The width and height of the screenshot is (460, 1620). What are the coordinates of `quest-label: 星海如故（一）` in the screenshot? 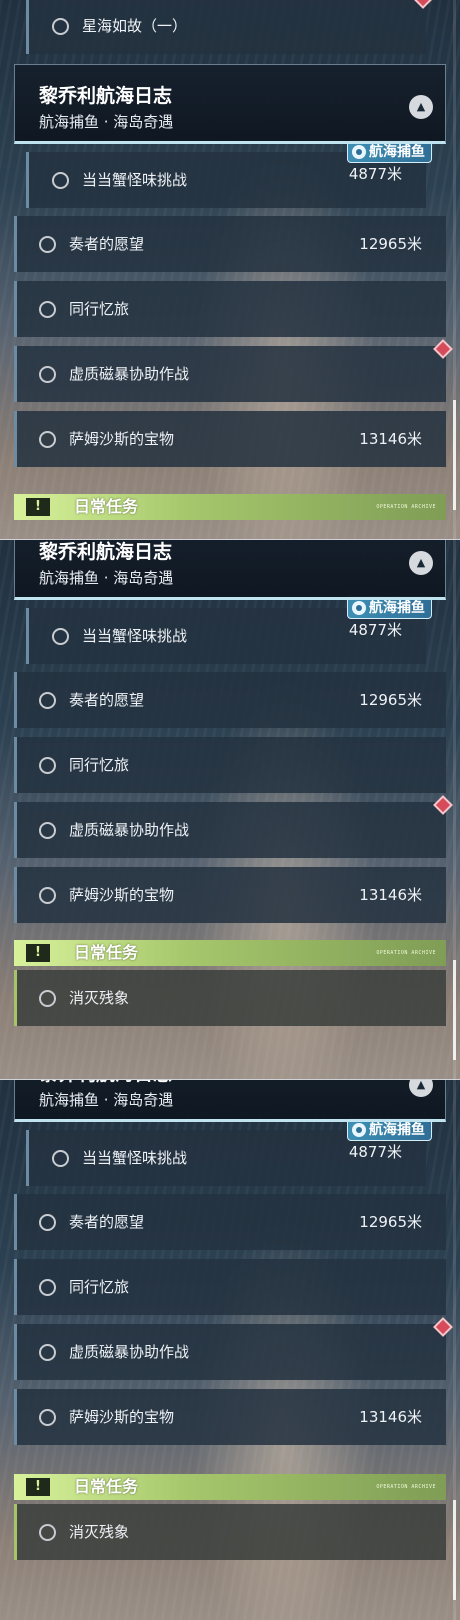 It's located at (135, 26).